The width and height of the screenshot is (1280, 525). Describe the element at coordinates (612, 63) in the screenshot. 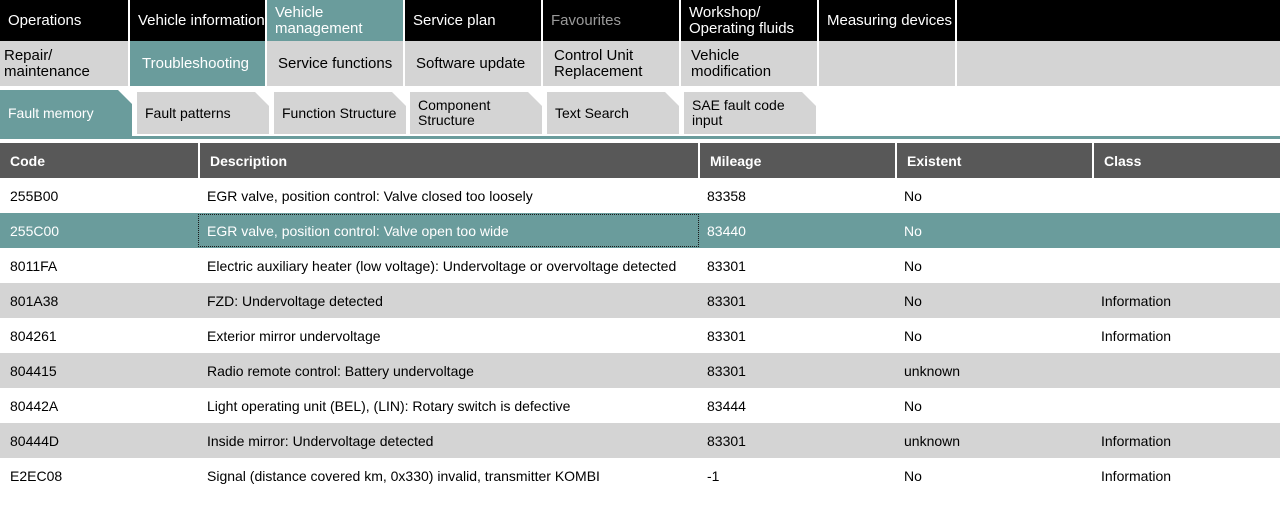

I see `tab-control-unit-replacement: Control Unit Replacement` at that location.